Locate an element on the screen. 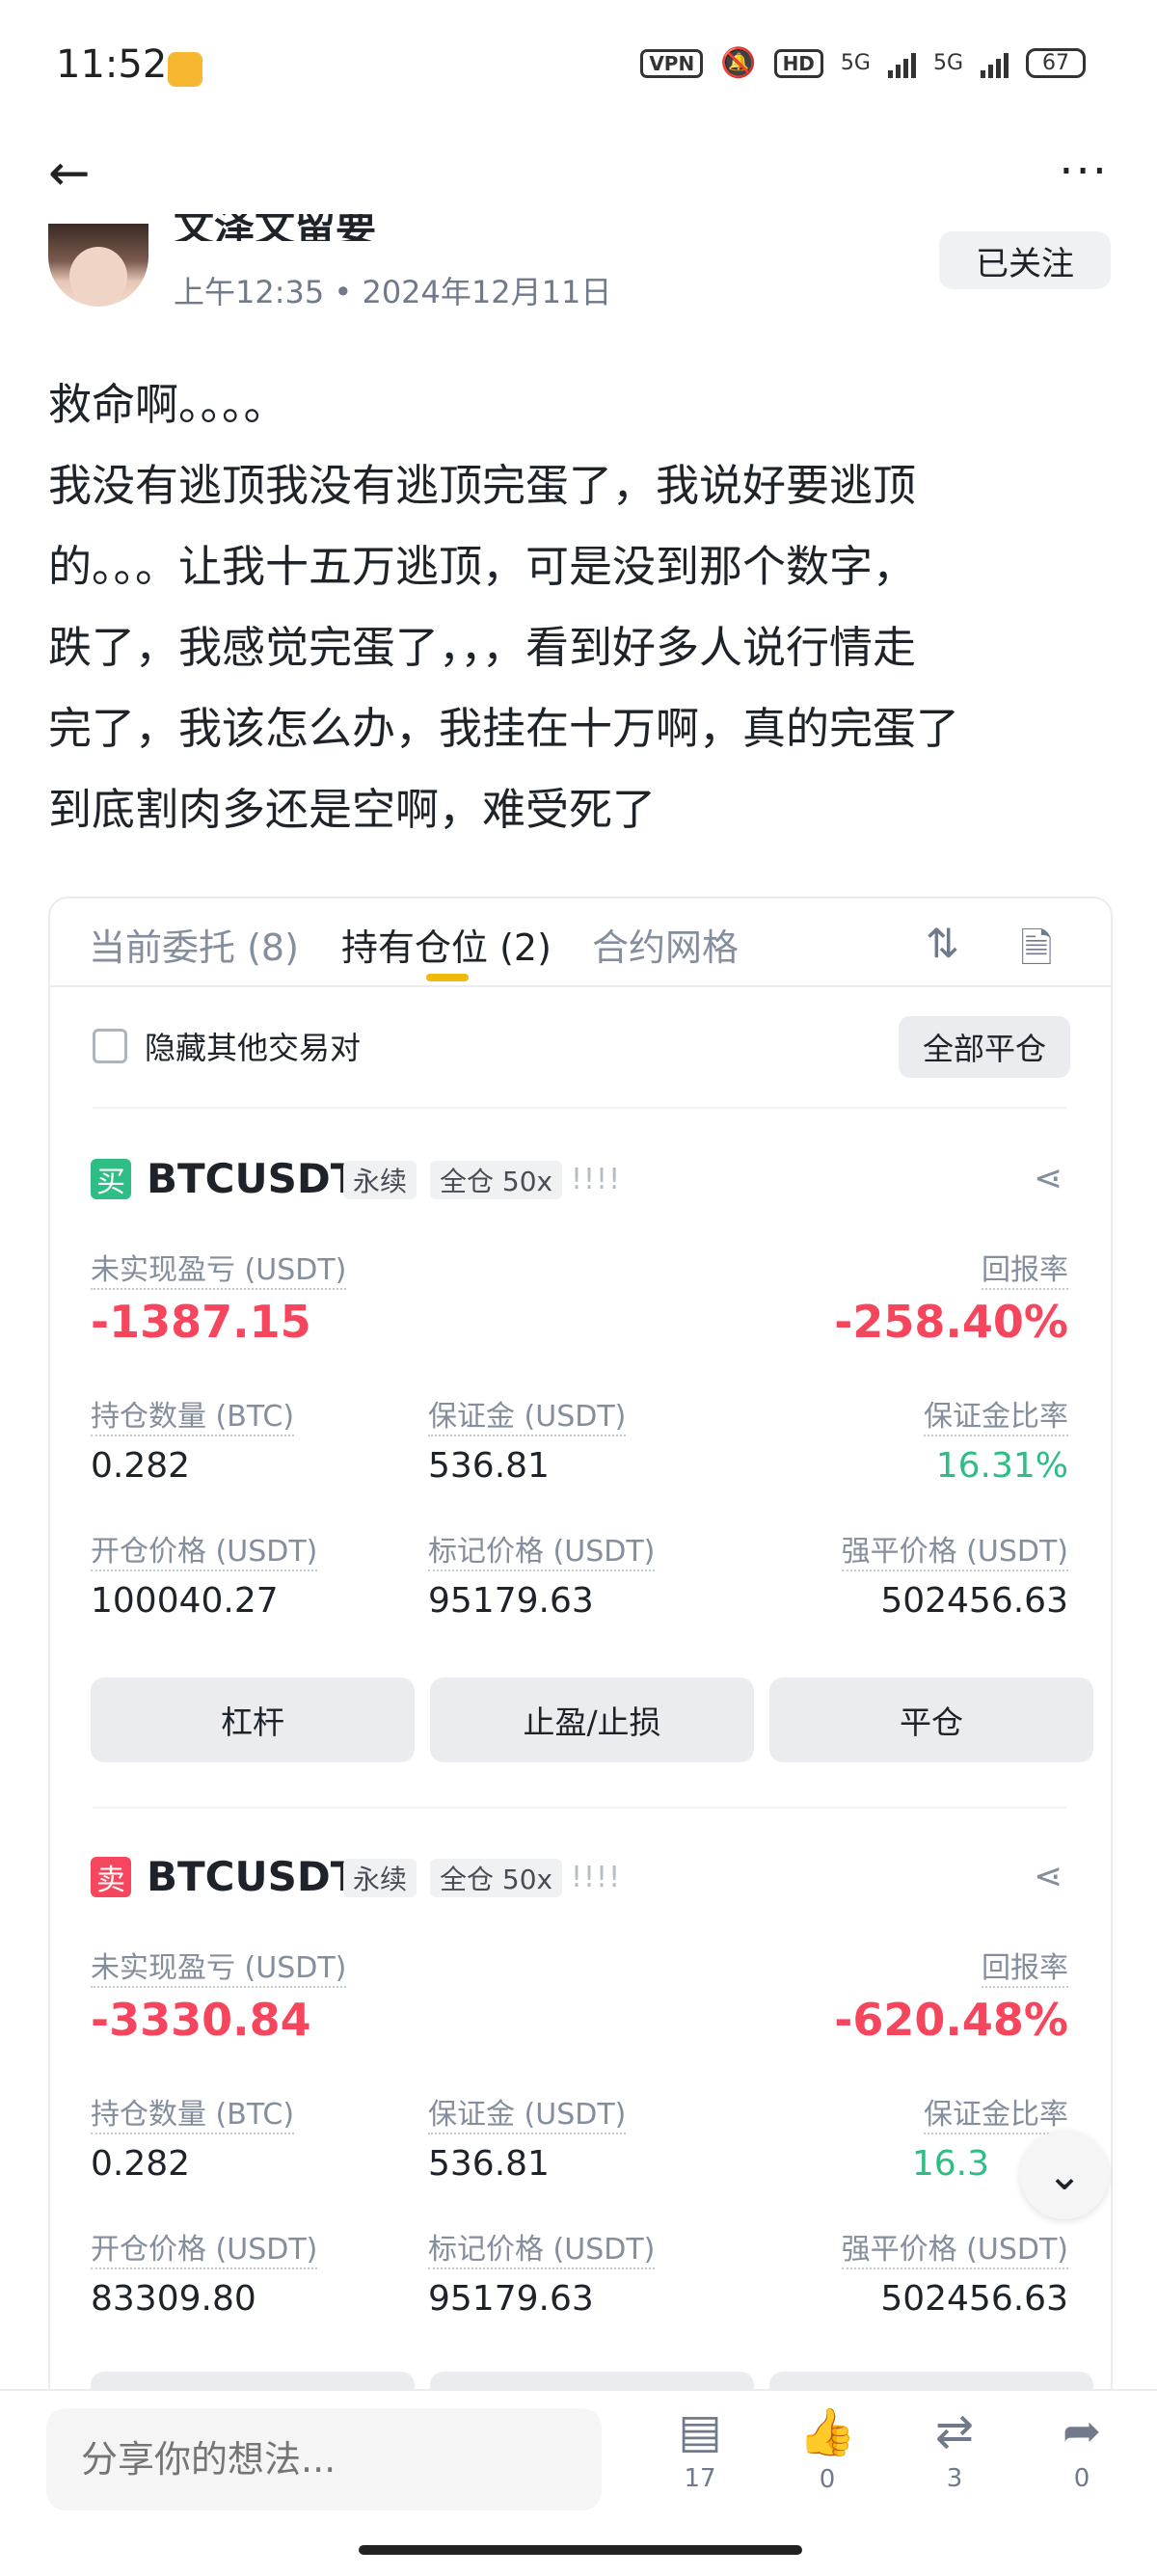  comment-icon: ▤ is located at coordinates (700, 2431).